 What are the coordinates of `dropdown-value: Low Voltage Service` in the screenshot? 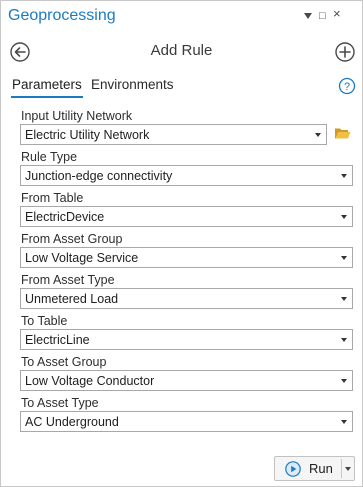 It's located at (82, 258).